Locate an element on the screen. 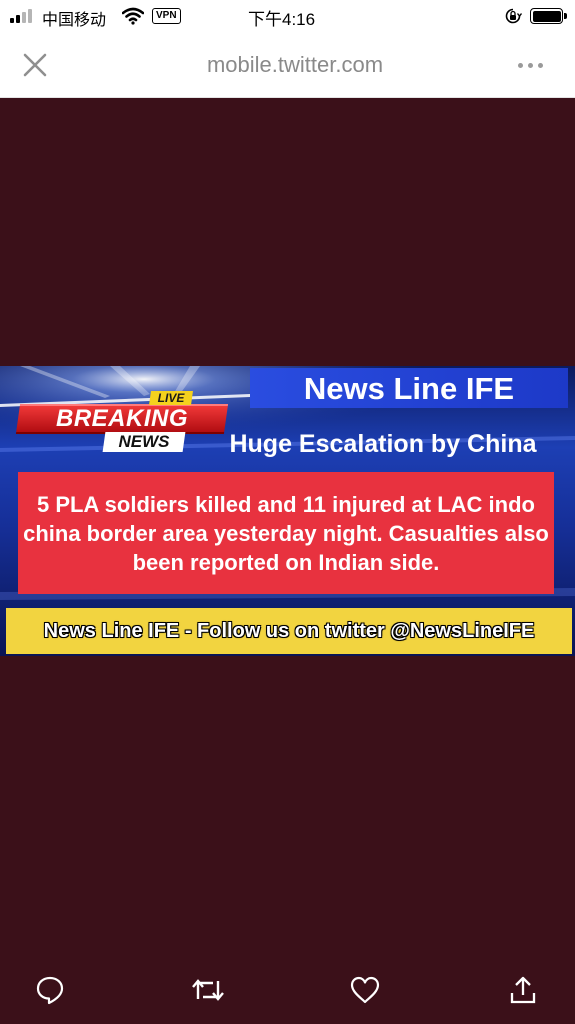  news-label: NEWS is located at coordinates (144, 441).